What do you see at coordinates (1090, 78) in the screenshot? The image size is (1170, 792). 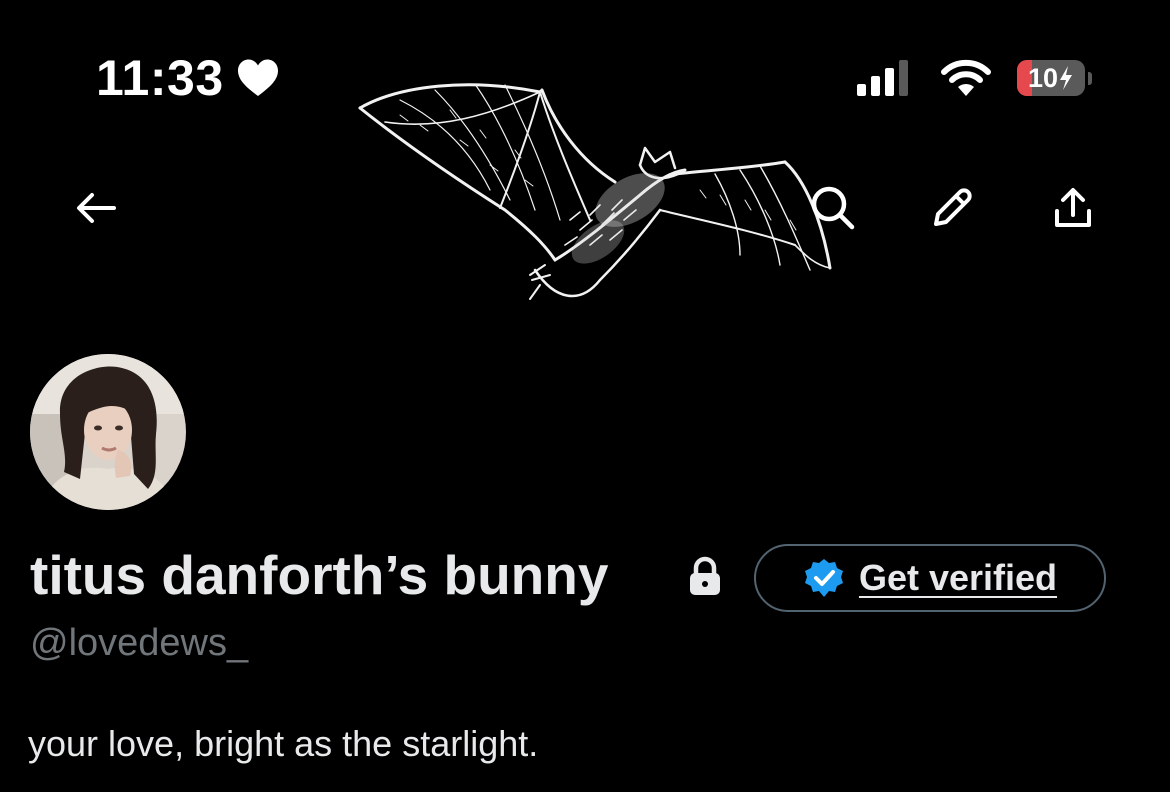 I see `battery-cap` at bounding box center [1090, 78].